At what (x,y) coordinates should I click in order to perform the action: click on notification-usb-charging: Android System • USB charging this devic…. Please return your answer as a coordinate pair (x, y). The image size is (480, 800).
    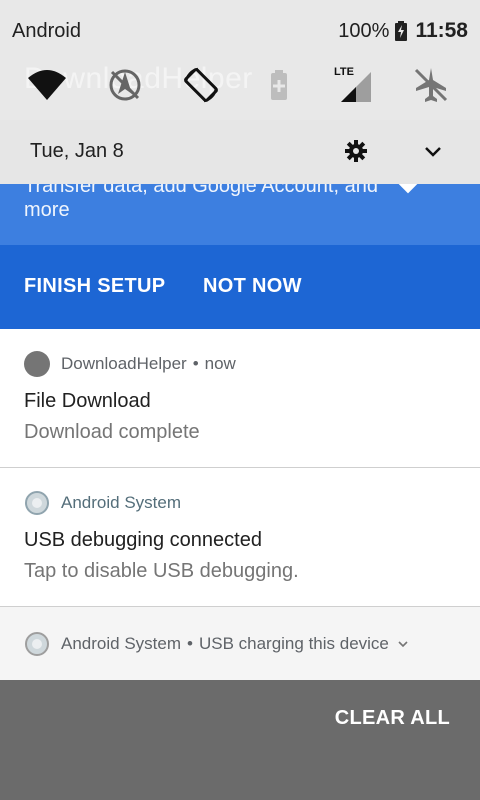
    Looking at the image, I should click on (240, 643).